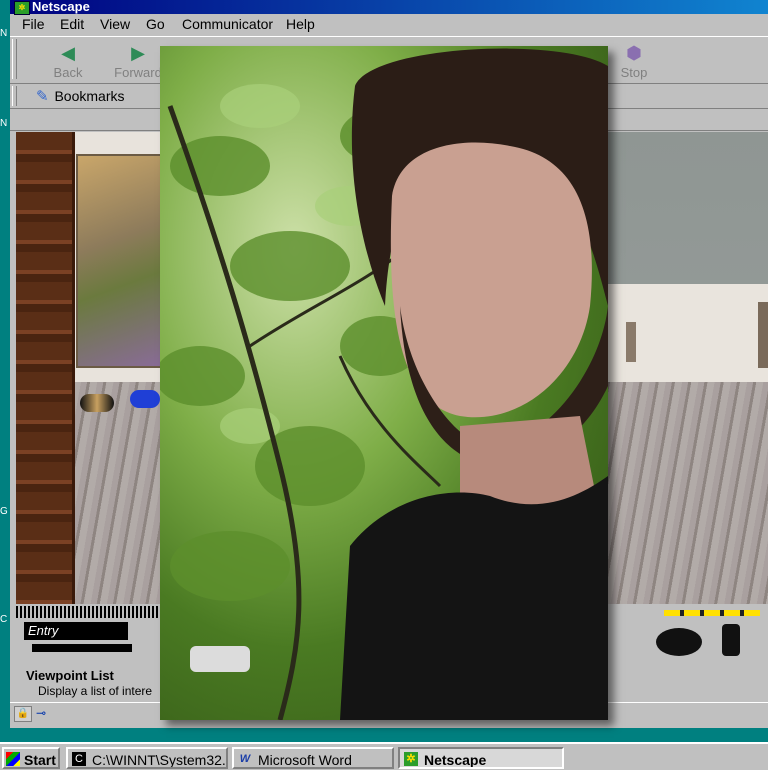  Describe the element at coordinates (42, 96) in the screenshot. I see `bookmarks-icon: ✎` at that location.